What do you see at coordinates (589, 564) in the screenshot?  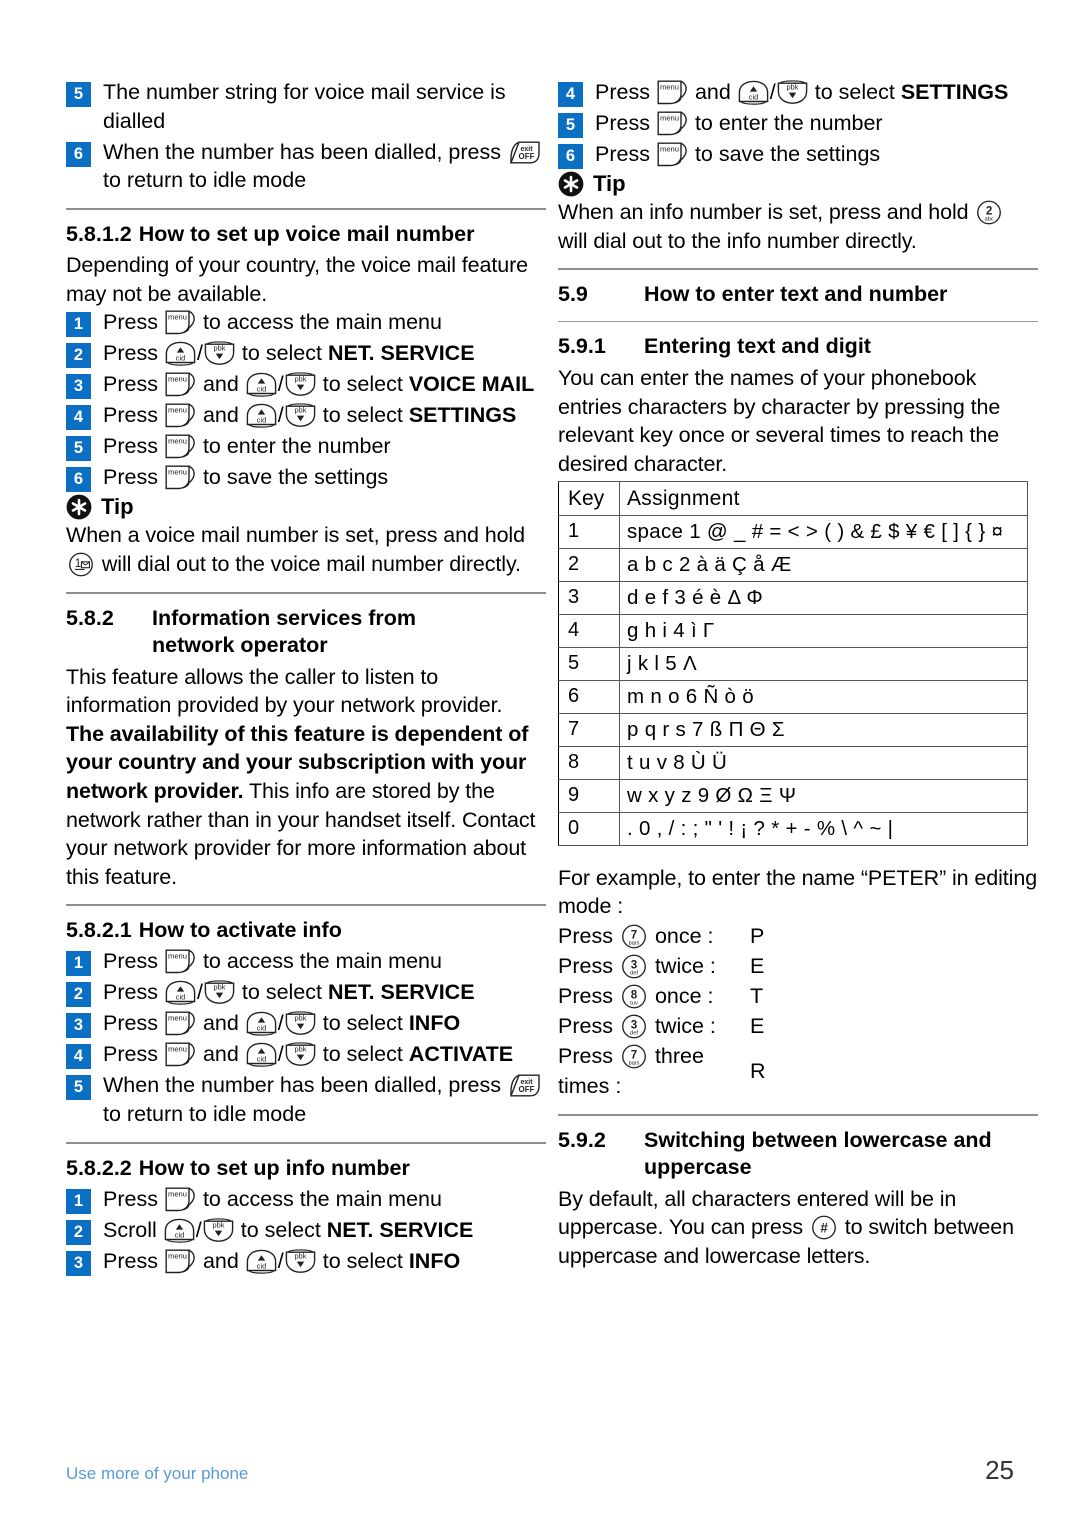 I see `cell-key: 2` at bounding box center [589, 564].